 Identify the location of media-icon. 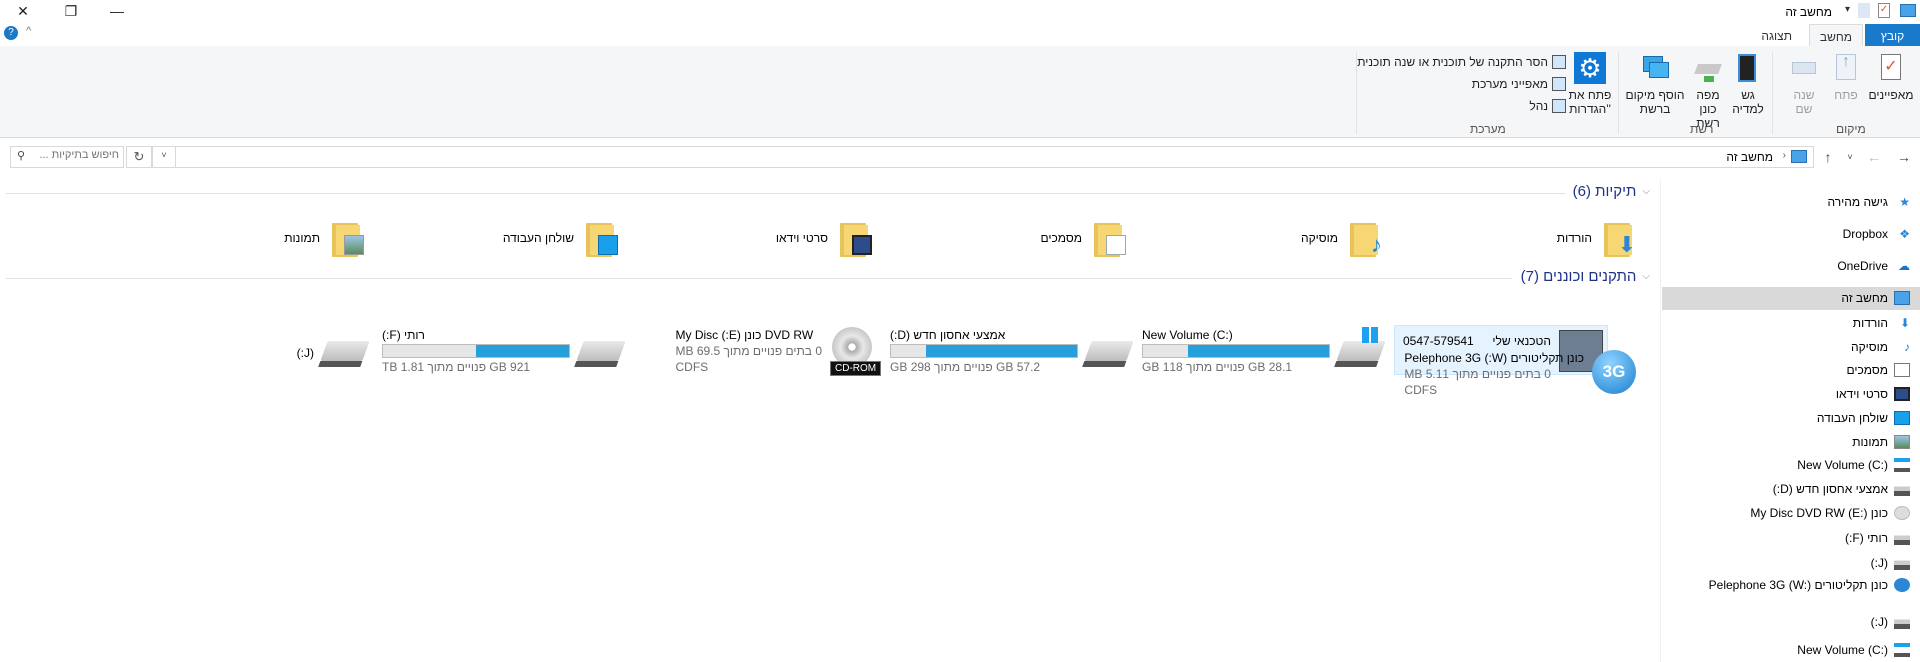
(1748, 68).